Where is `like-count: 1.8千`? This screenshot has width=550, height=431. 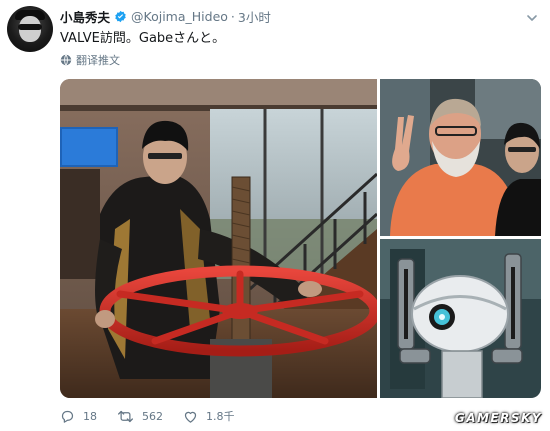
like-count: 1.8千 is located at coordinates (220, 416).